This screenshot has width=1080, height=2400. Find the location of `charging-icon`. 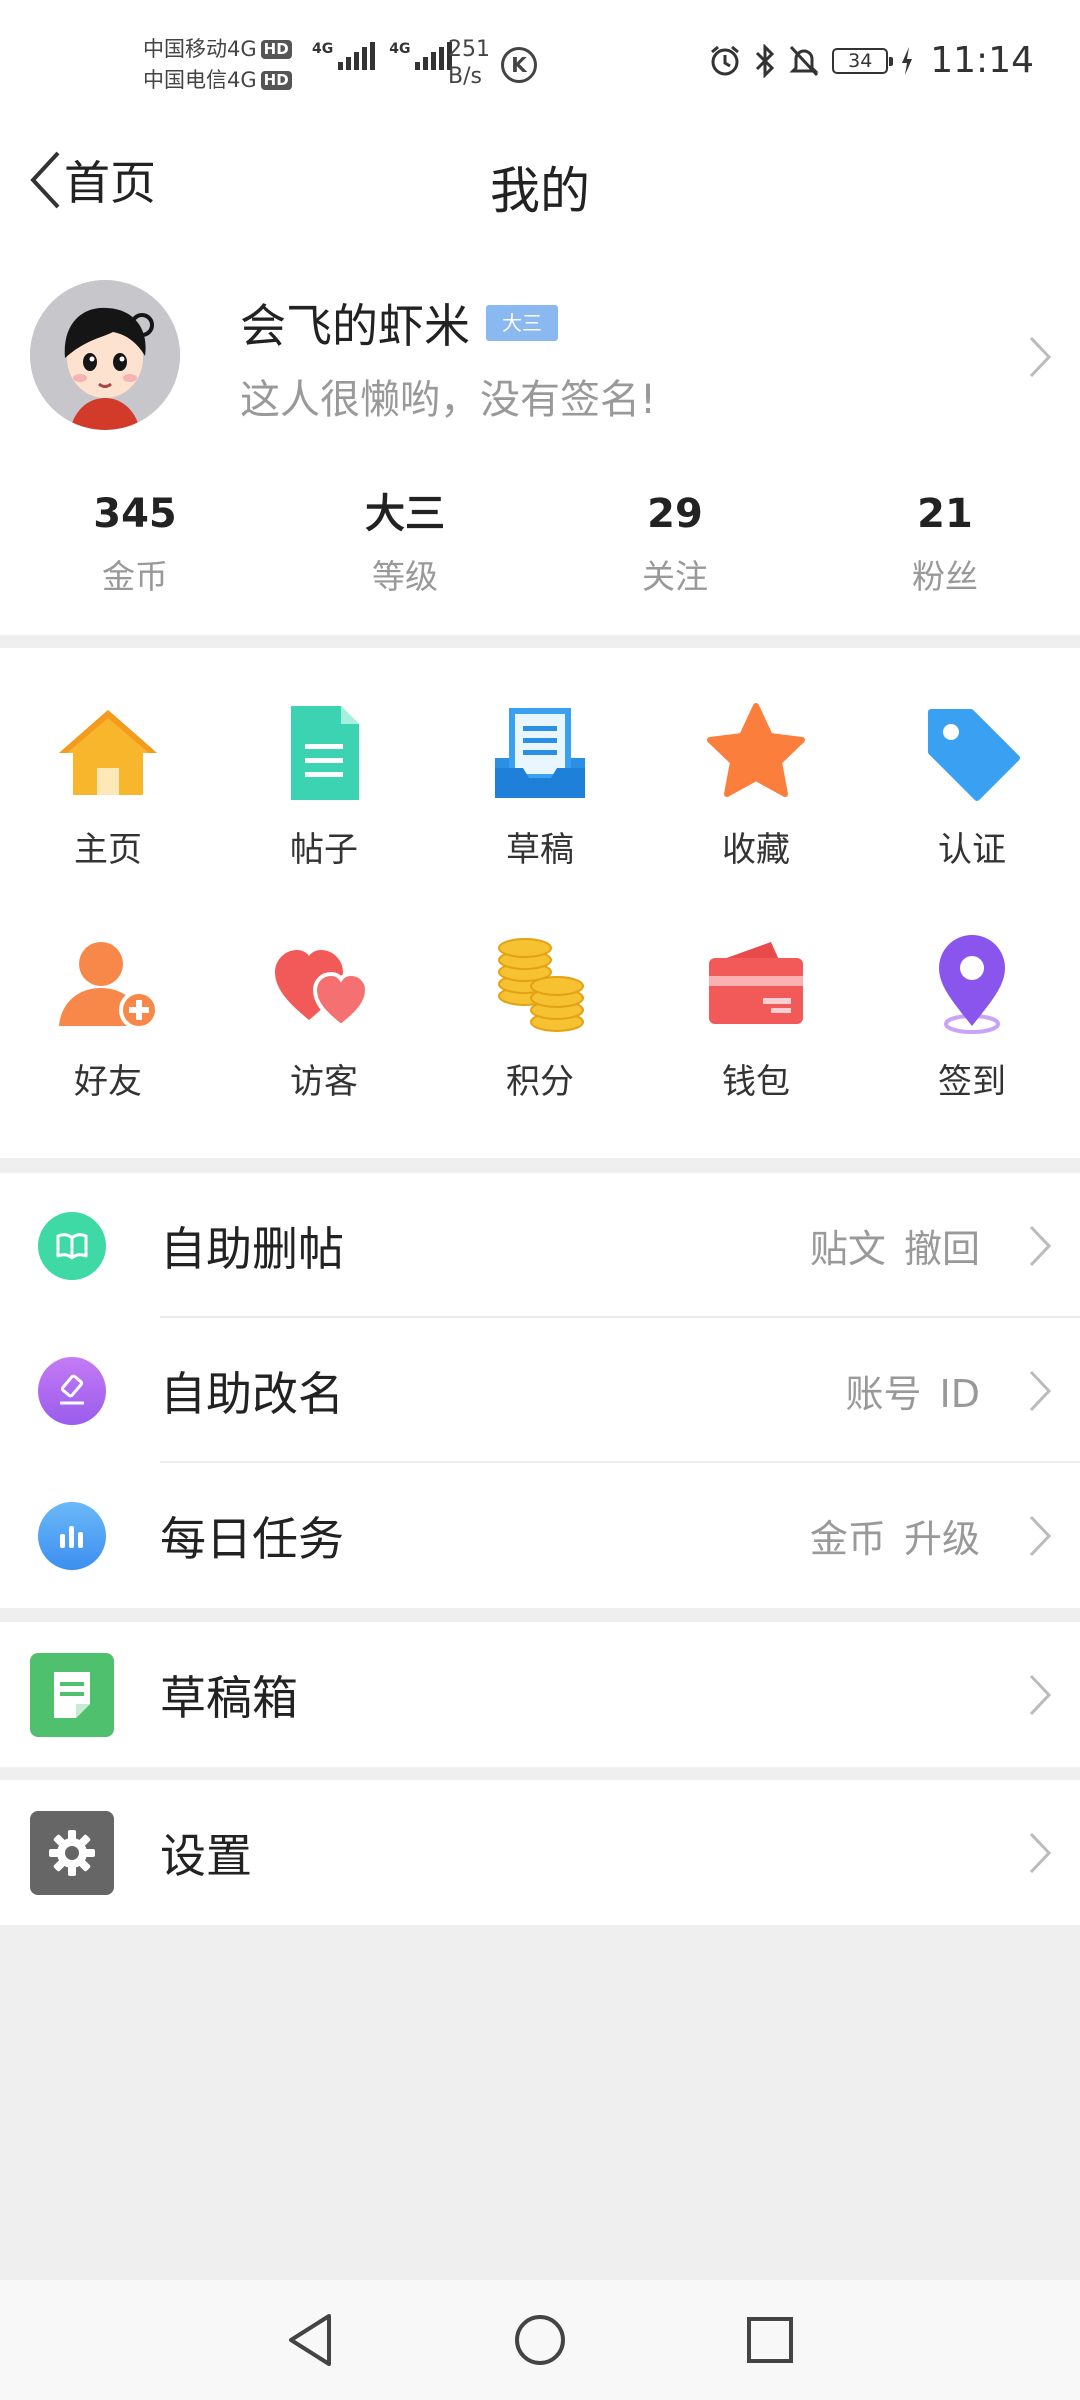

charging-icon is located at coordinates (907, 60).